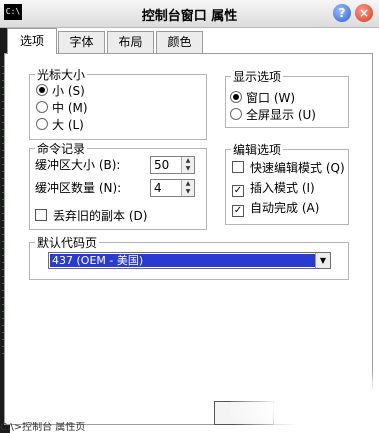 The width and height of the screenshot is (379, 433). I want to click on tab-layout: 布局, so click(130, 42).